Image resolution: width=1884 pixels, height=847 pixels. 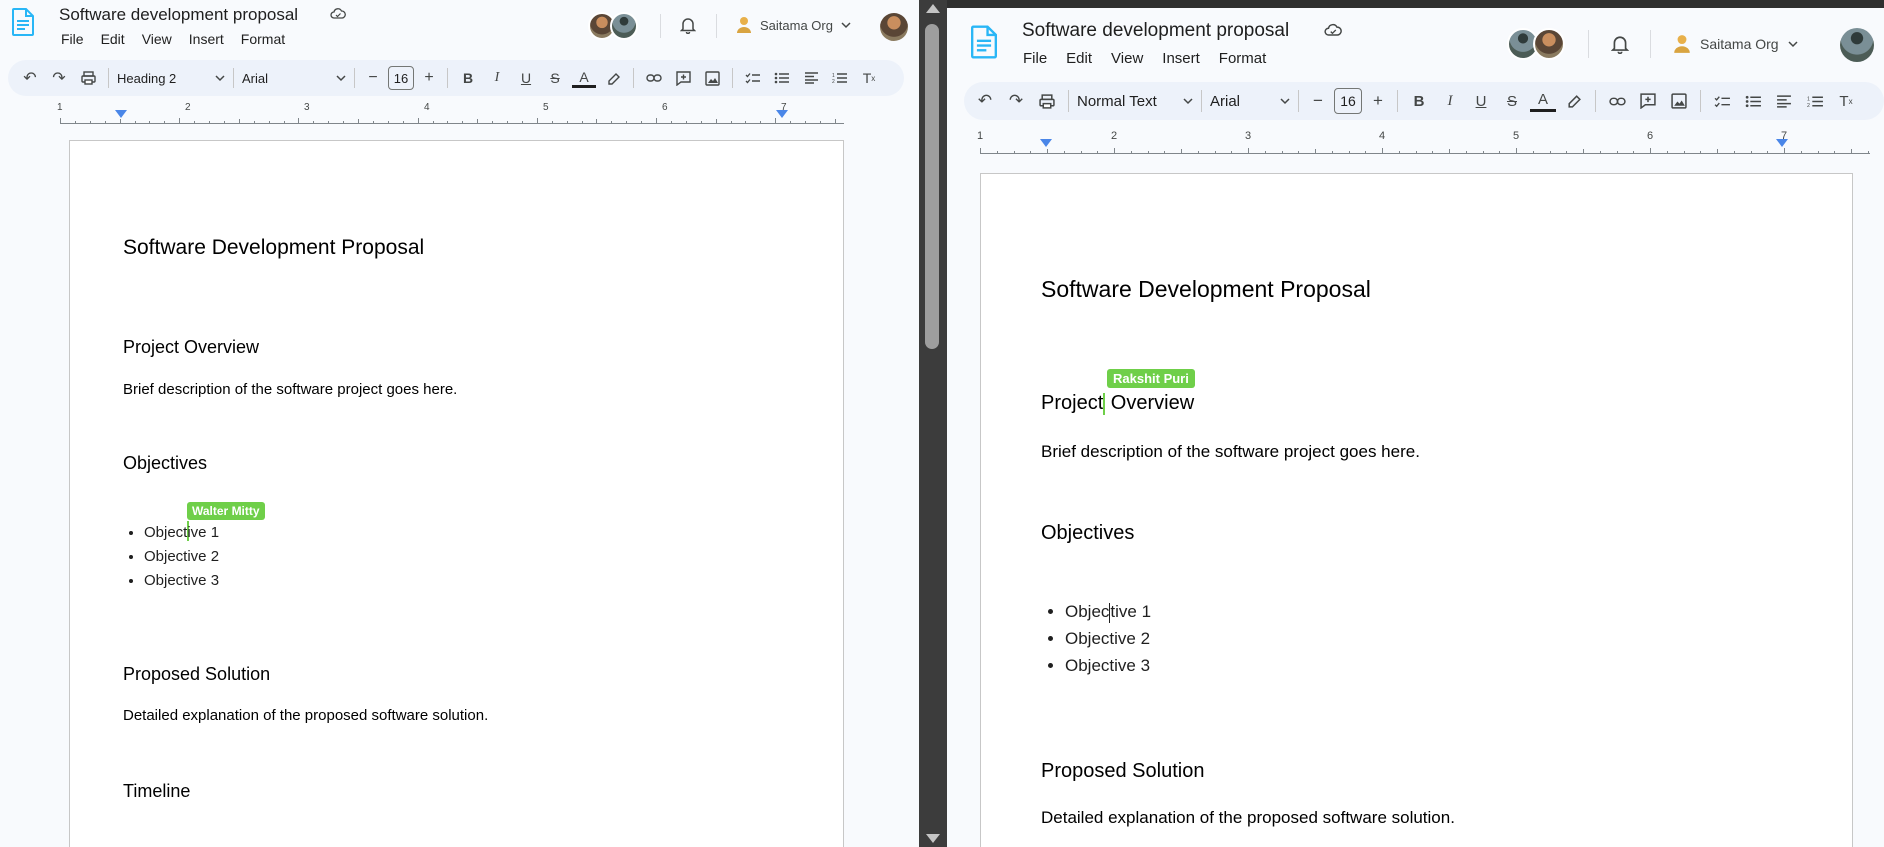 What do you see at coordinates (1135, 101) in the screenshot?
I see `paragraph-style-select: Normal Text` at bounding box center [1135, 101].